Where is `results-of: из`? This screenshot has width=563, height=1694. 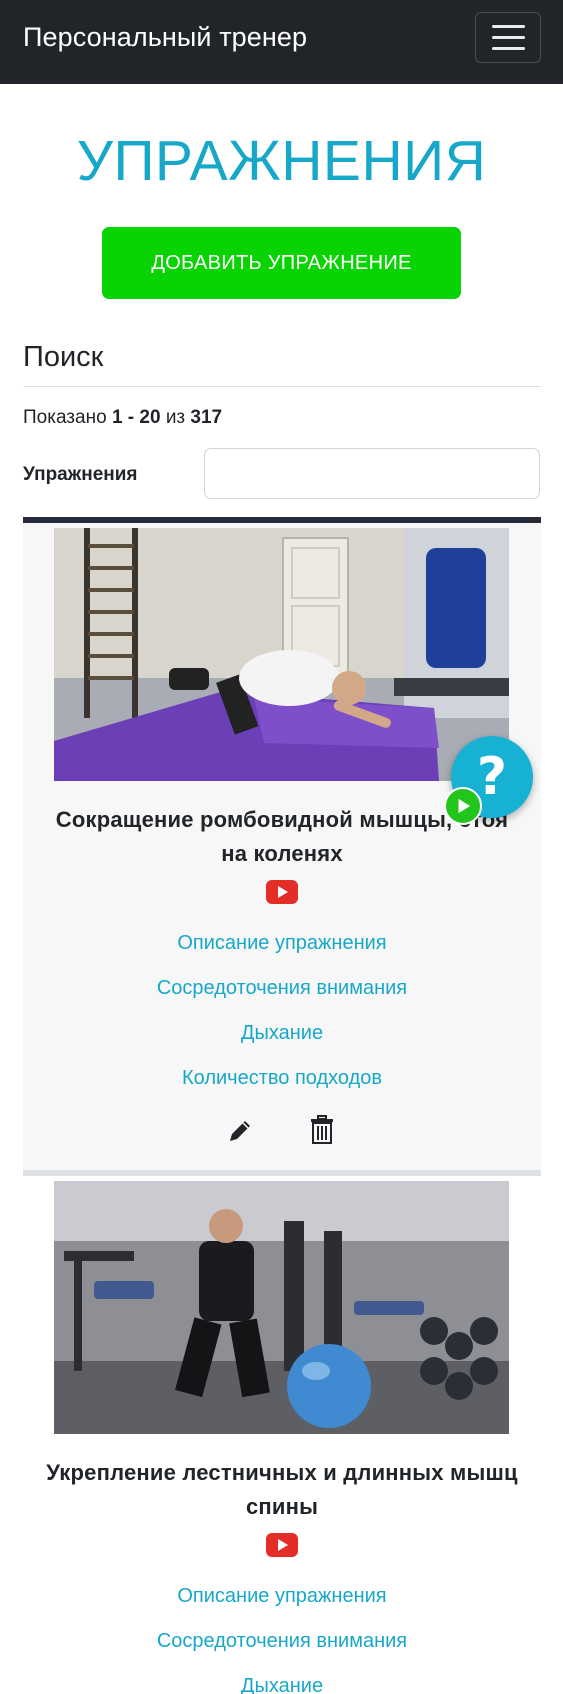
results-of: из is located at coordinates (175, 417).